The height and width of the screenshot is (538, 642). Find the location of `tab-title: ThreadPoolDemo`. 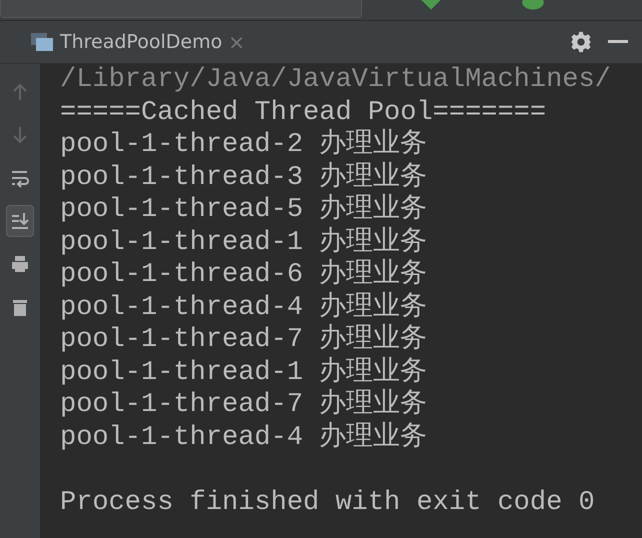

tab-title: ThreadPoolDemo is located at coordinates (141, 42).